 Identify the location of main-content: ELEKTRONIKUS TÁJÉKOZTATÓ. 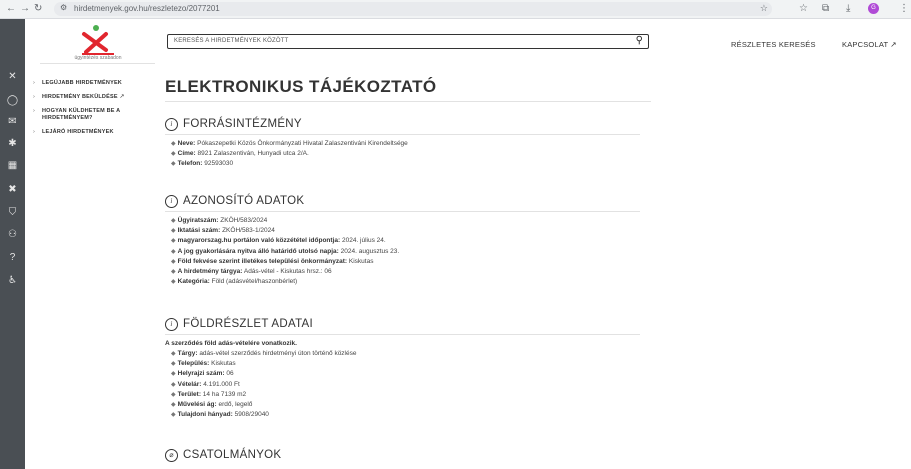
(412, 89).